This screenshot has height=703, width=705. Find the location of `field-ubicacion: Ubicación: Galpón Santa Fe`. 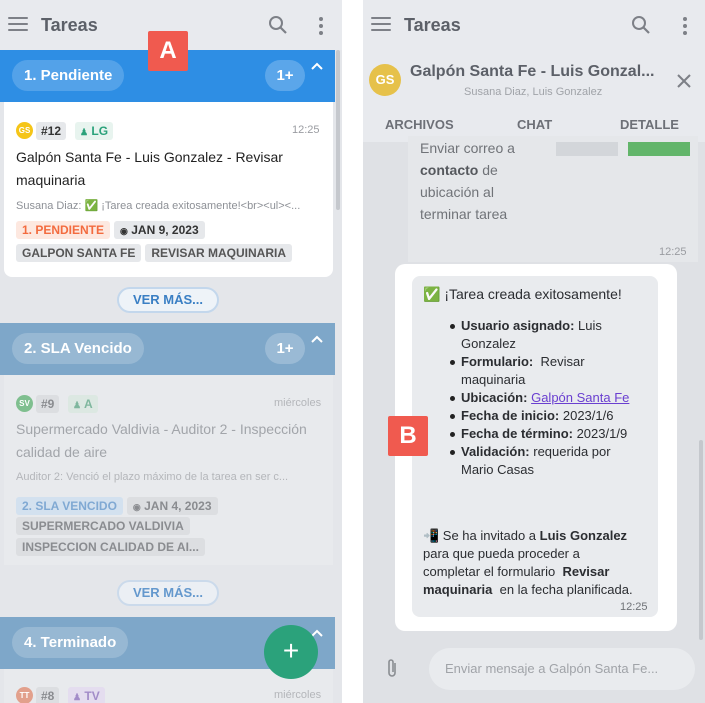

field-ubicacion: Ubicación: Galpón Santa Fe is located at coordinates (545, 397).